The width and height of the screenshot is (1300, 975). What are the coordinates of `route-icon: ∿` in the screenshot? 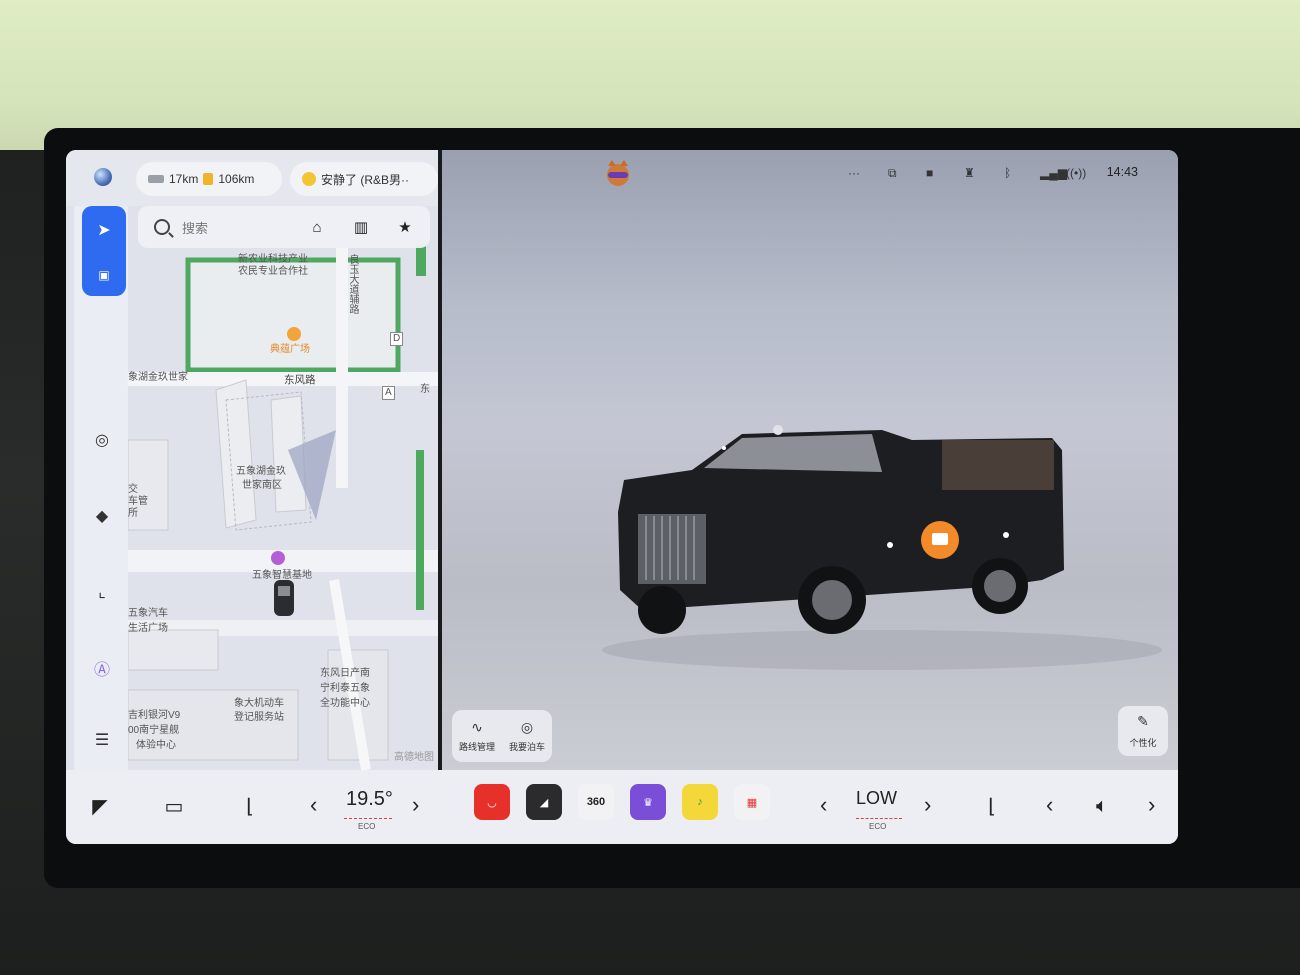 It's located at (477, 727).